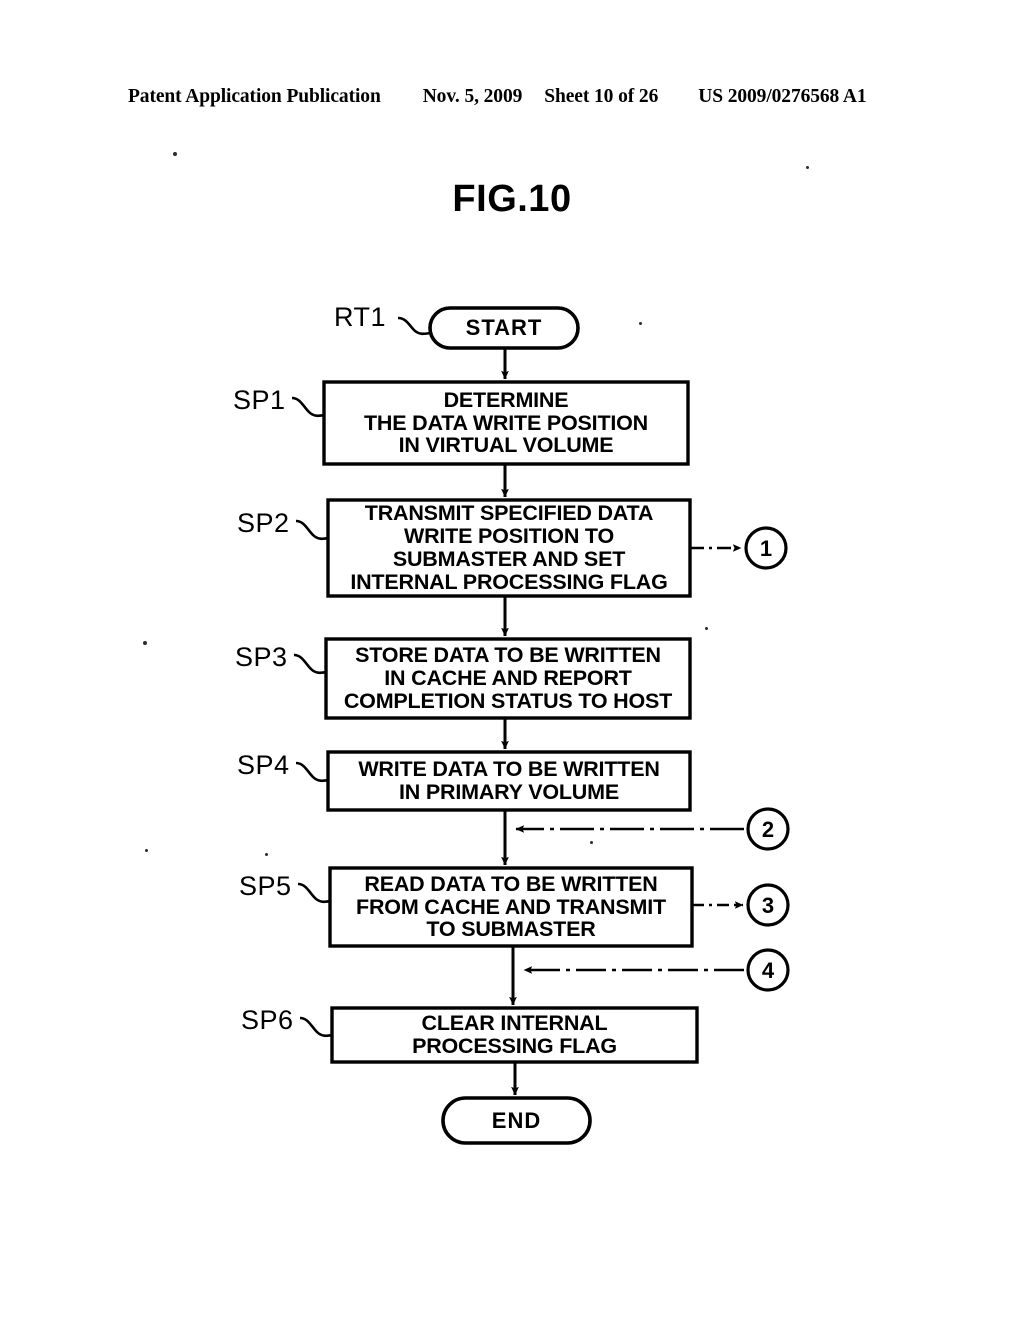  What do you see at coordinates (261, 657) in the screenshot?
I see `step-label-sp3: SP3` at bounding box center [261, 657].